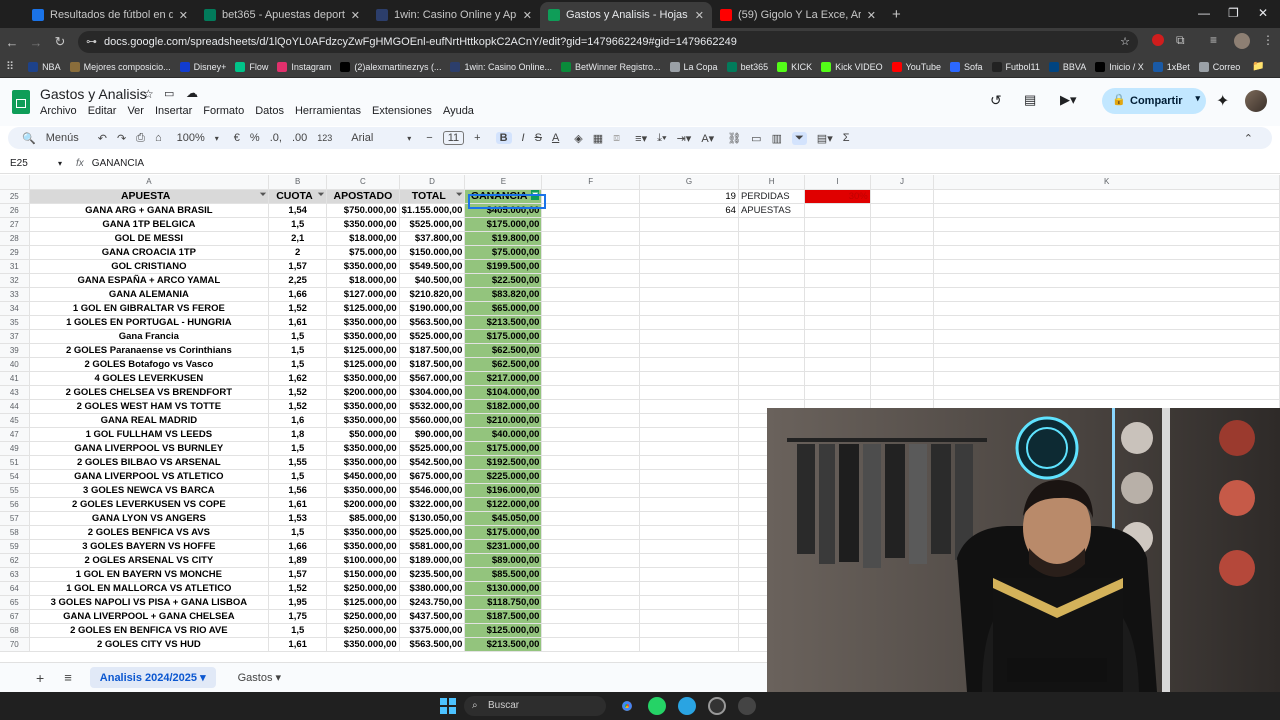  What do you see at coordinates (503, 406) in the screenshot?
I see `cell-ganancia: $182.000,00` at bounding box center [503, 406].